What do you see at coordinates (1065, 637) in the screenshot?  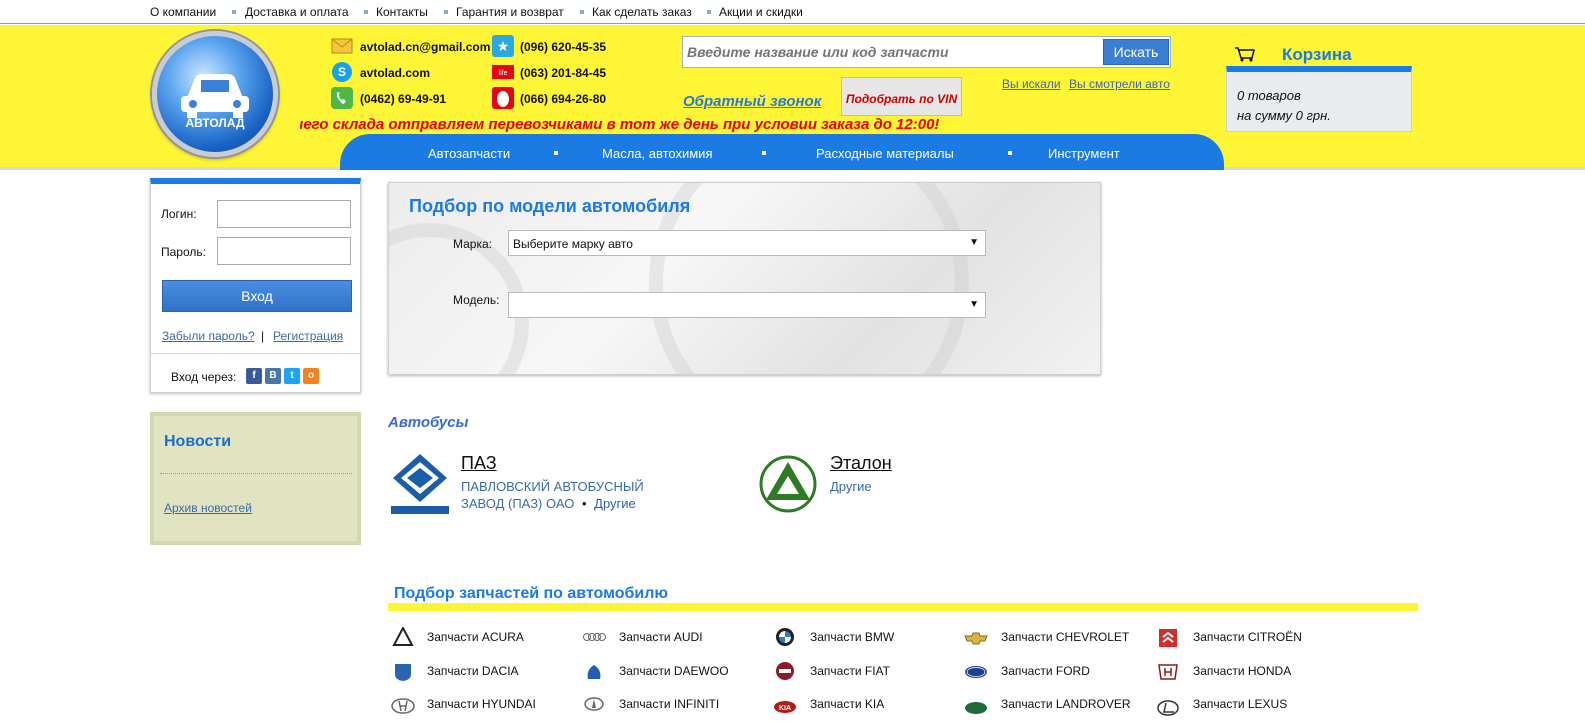 I see `parts-chevrolet-link: Запчасти CHEVROLET` at bounding box center [1065, 637].